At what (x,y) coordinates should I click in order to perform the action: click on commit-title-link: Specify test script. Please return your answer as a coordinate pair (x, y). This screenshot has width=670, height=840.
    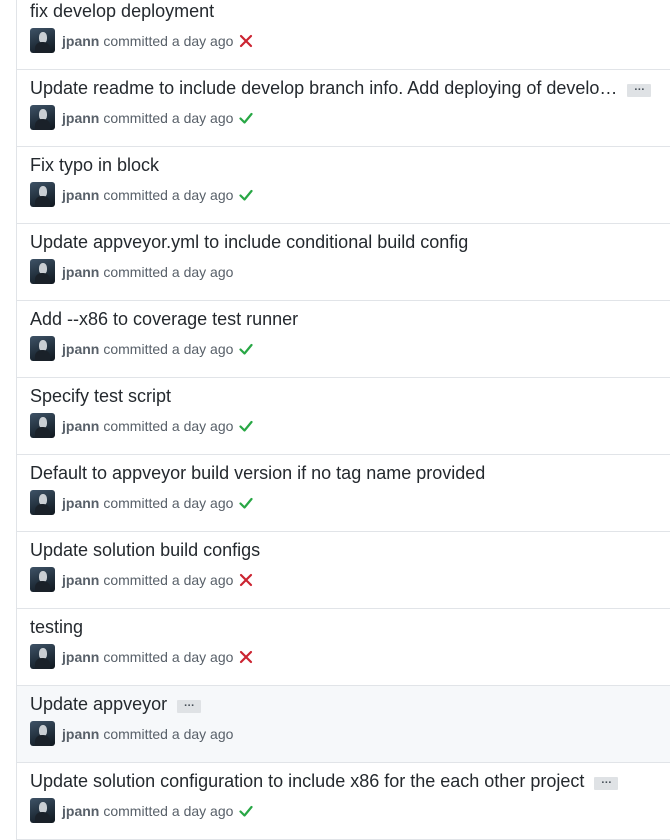
    Looking at the image, I should click on (100, 396).